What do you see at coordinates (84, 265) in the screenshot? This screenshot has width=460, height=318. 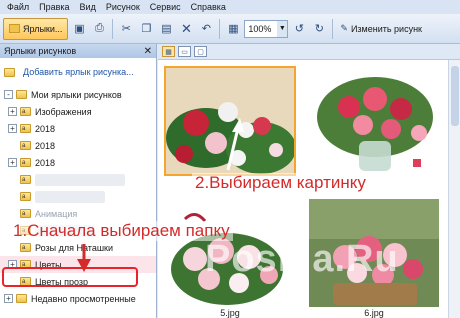 I see `arrowhead-folder` at bounding box center [84, 265].